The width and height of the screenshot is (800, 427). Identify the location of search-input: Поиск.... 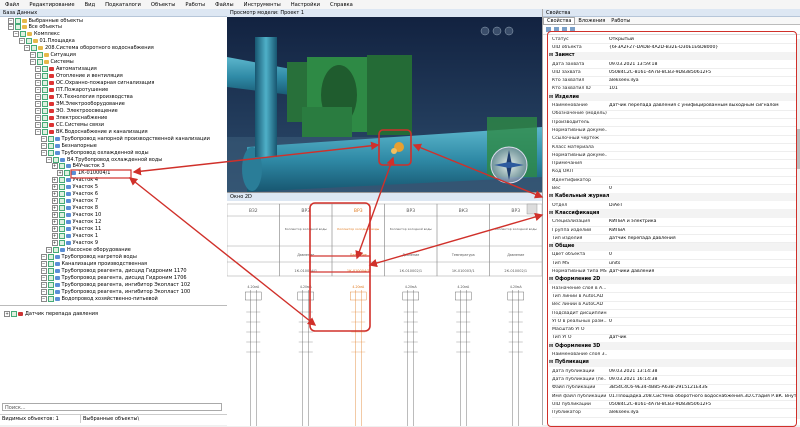
(112, 407).